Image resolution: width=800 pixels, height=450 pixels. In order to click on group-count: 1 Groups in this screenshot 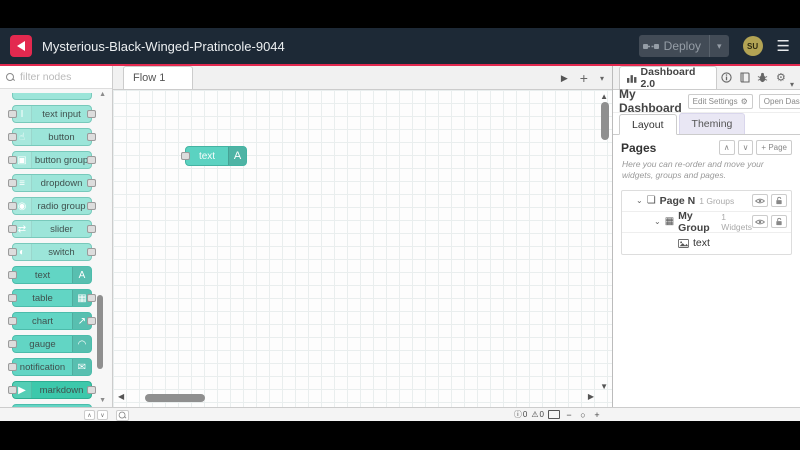, I will do `click(717, 200)`.